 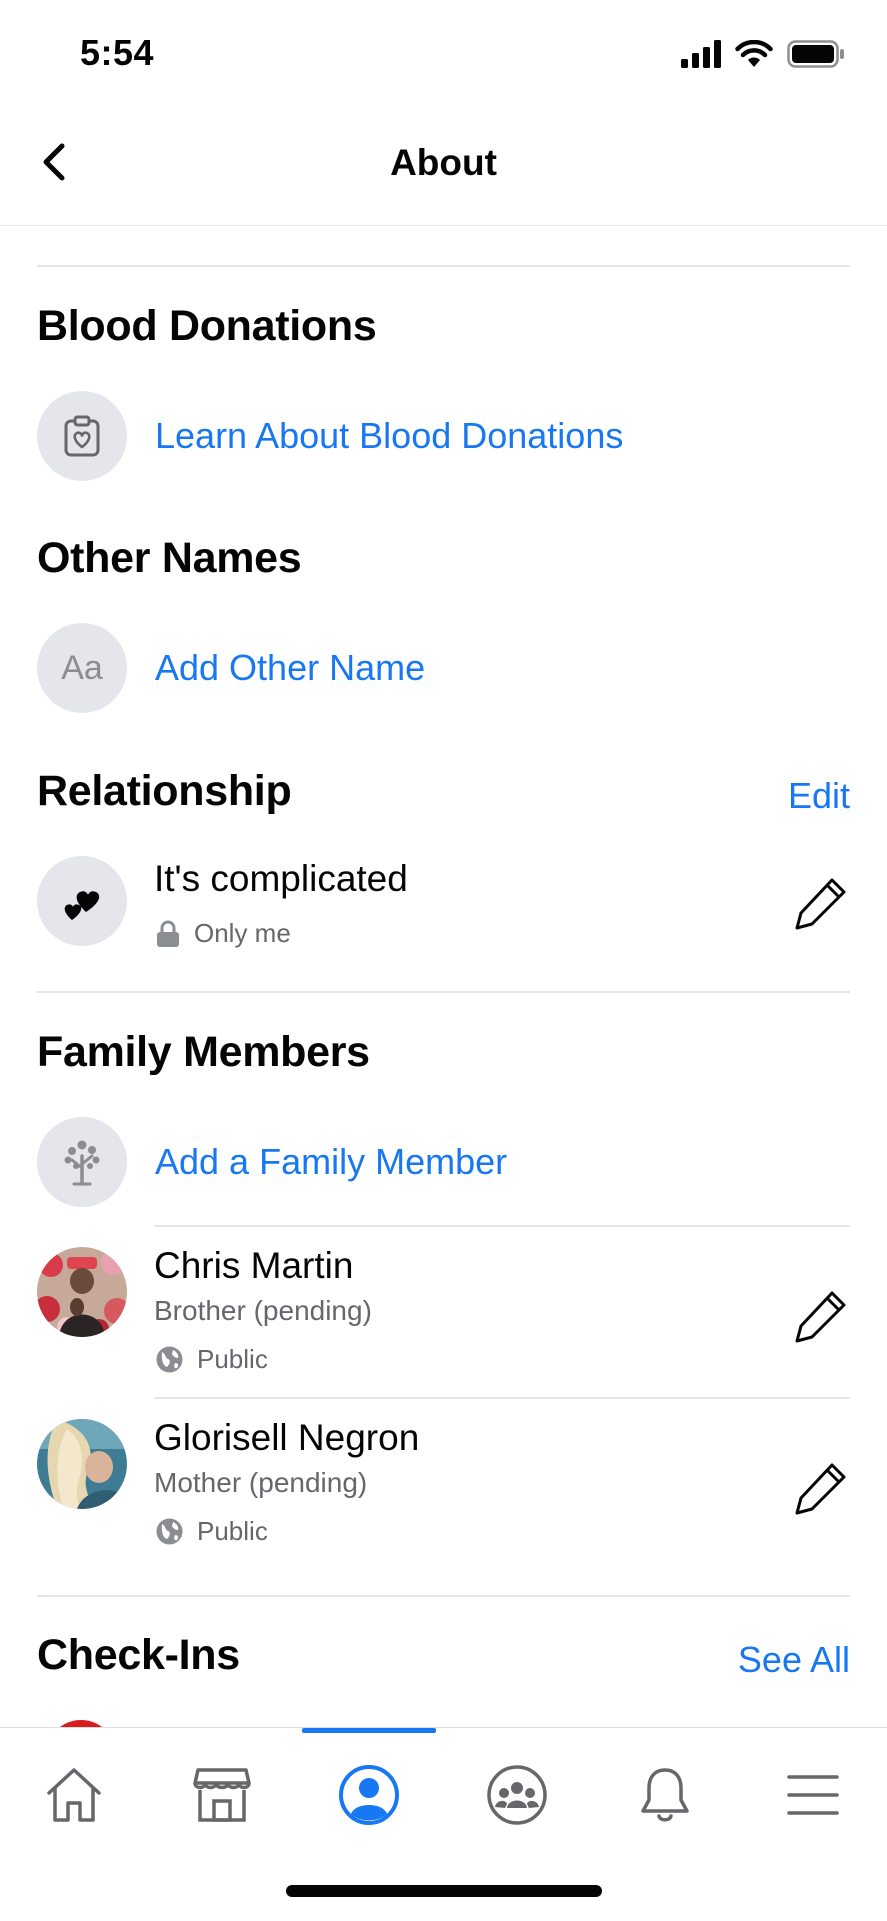 I want to click on family-tree-icon-circle, so click(x=82, y=1162).